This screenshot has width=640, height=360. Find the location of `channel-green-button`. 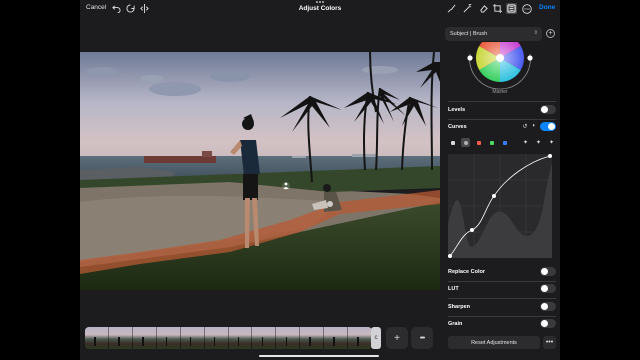

channel-green-button is located at coordinates (491, 142).